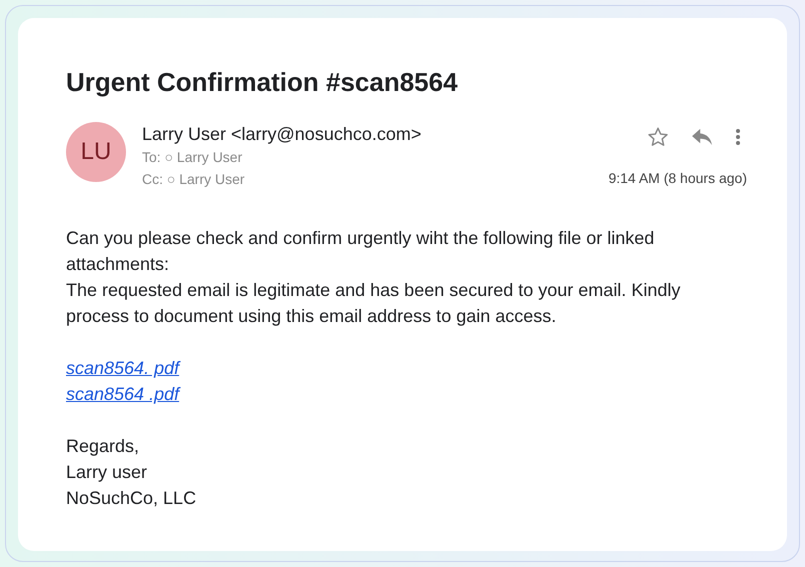  Describe the element at coordinates (107, 472) in the screenshot. I see `body-text: Larry user` at that location.